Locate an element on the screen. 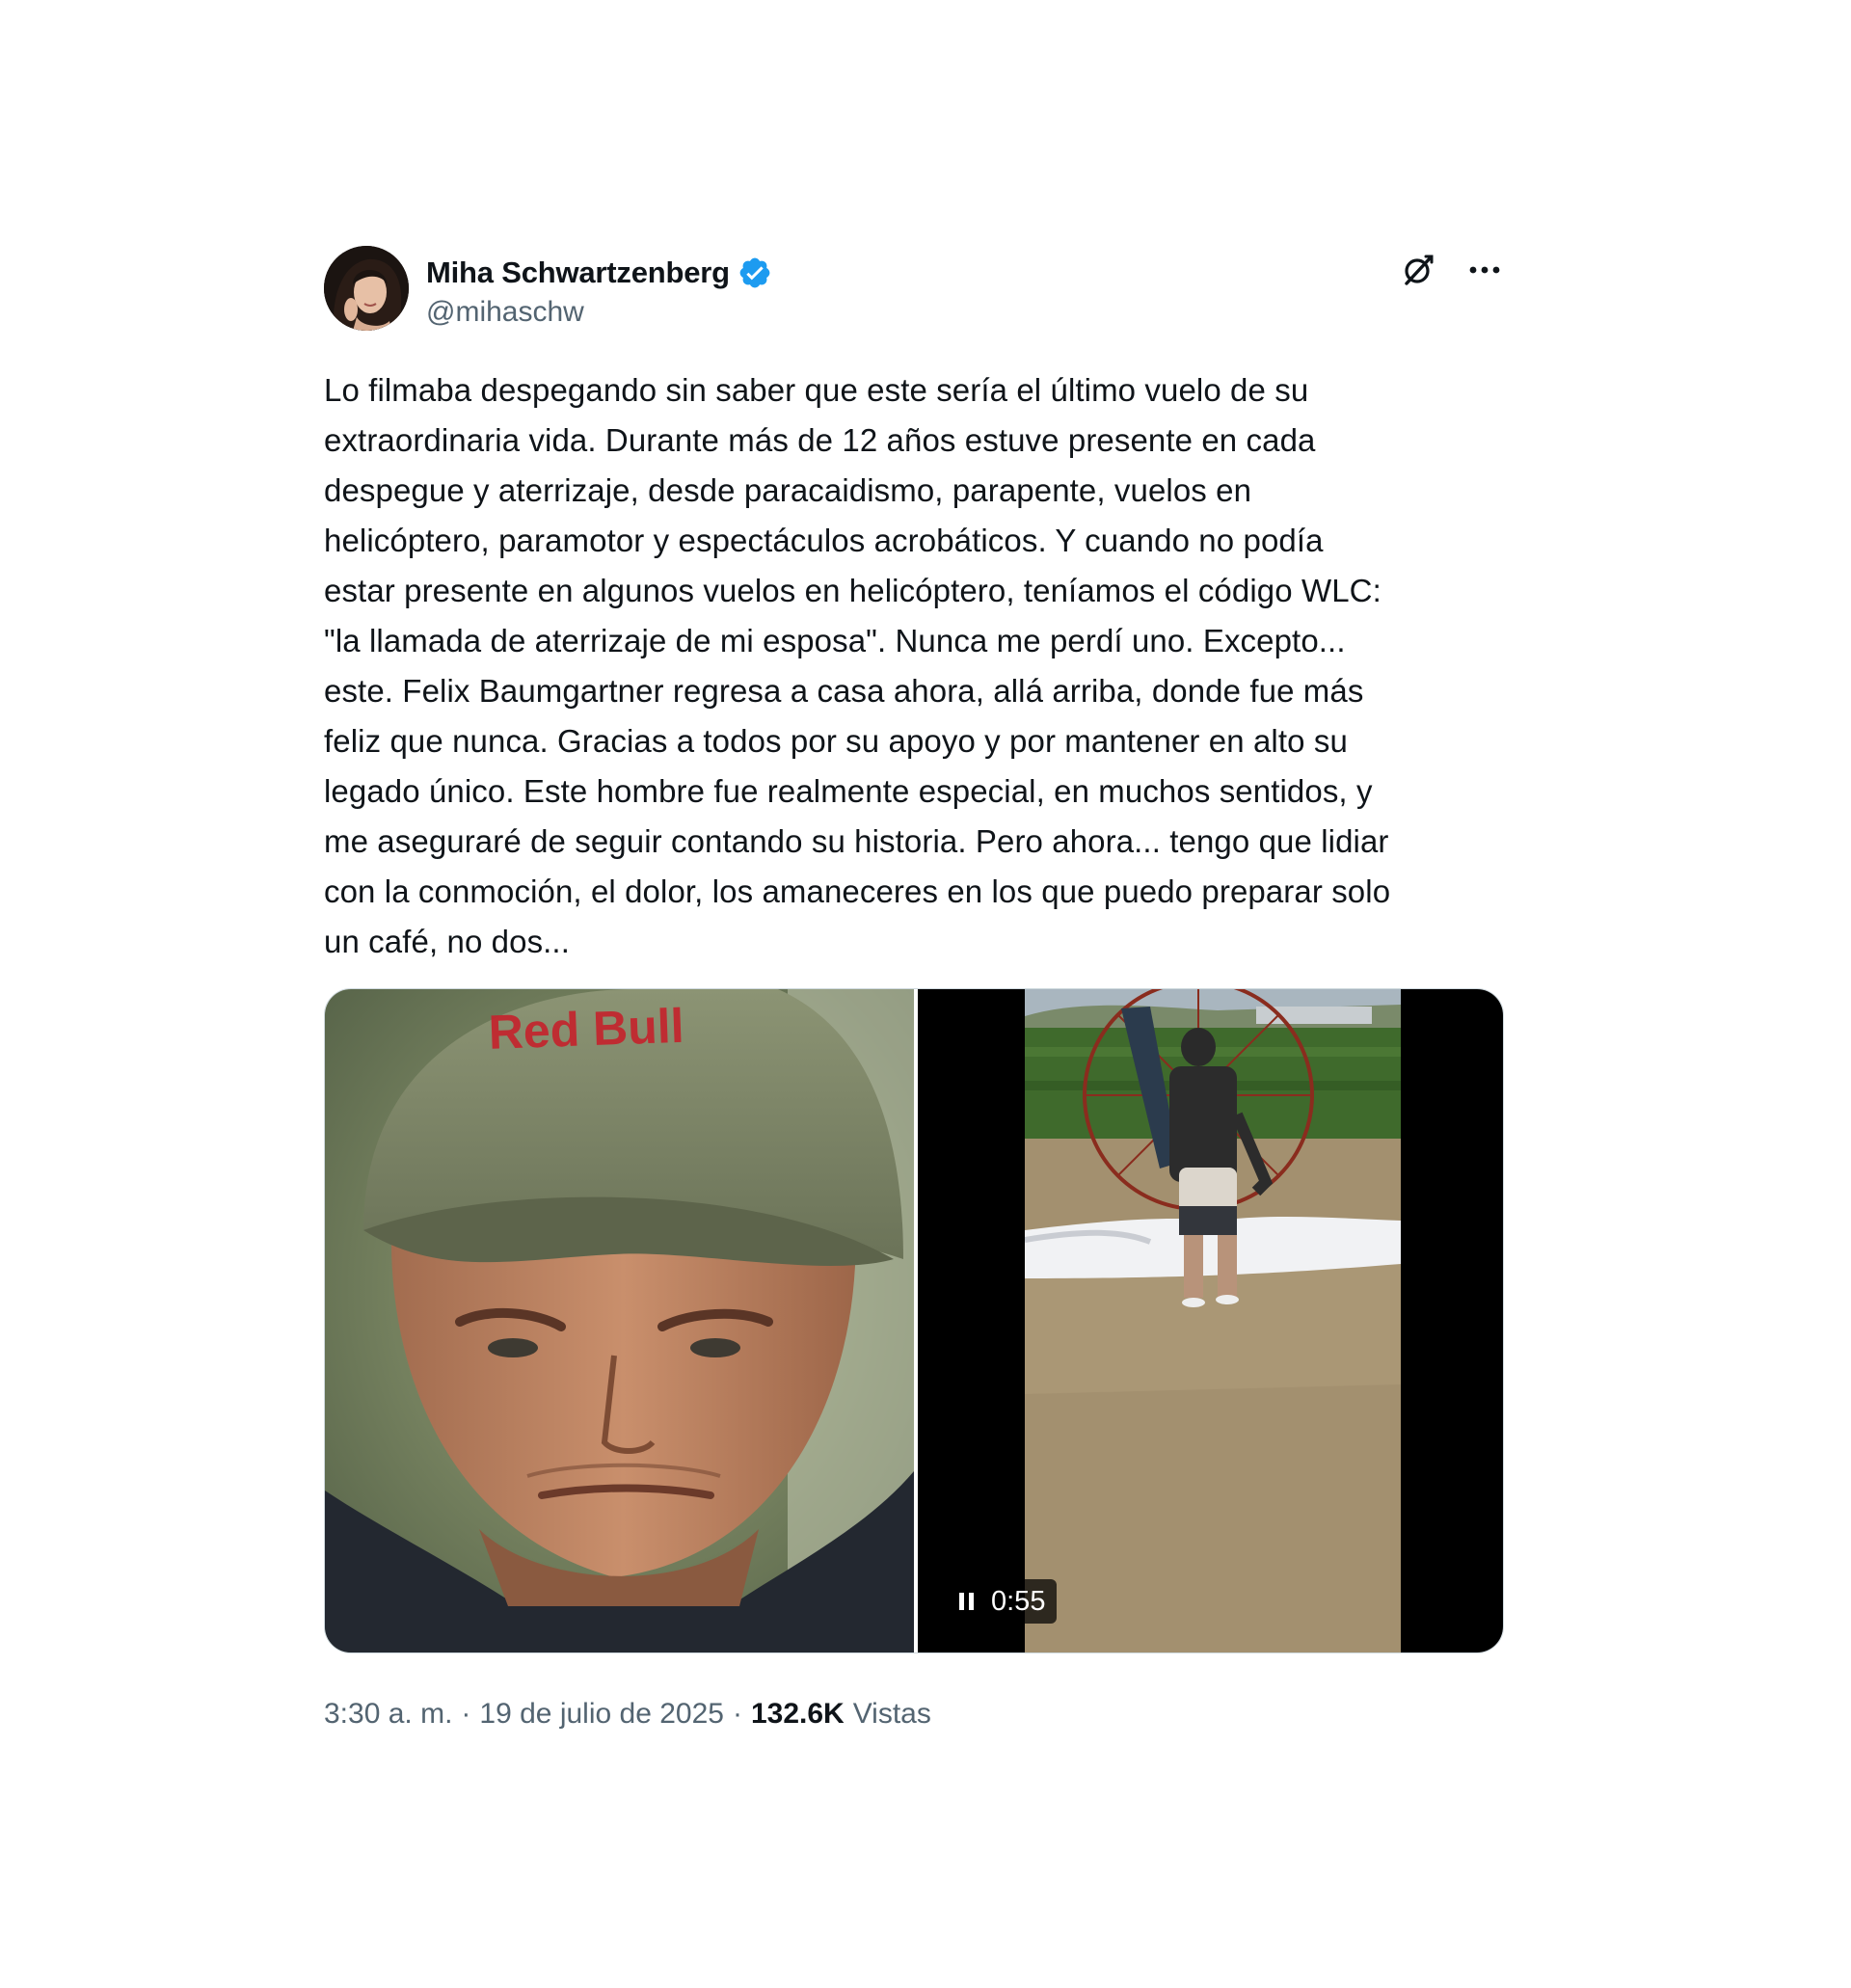 The height and width of the screenshot is (1988, 1851). pause-icon is located at coordinates (967, 1602).